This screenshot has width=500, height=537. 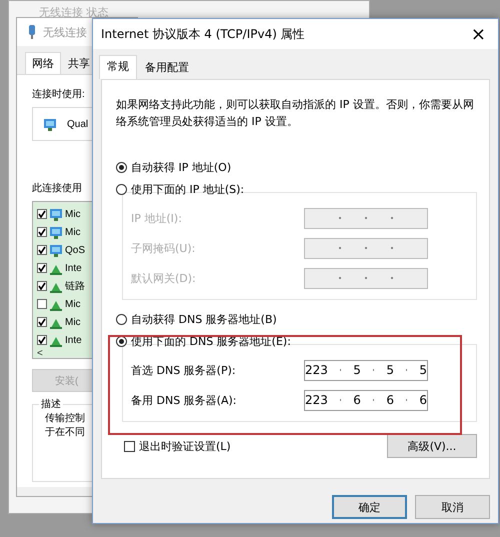 I want to click on group-title: 描述, so click(x=51, y=404).